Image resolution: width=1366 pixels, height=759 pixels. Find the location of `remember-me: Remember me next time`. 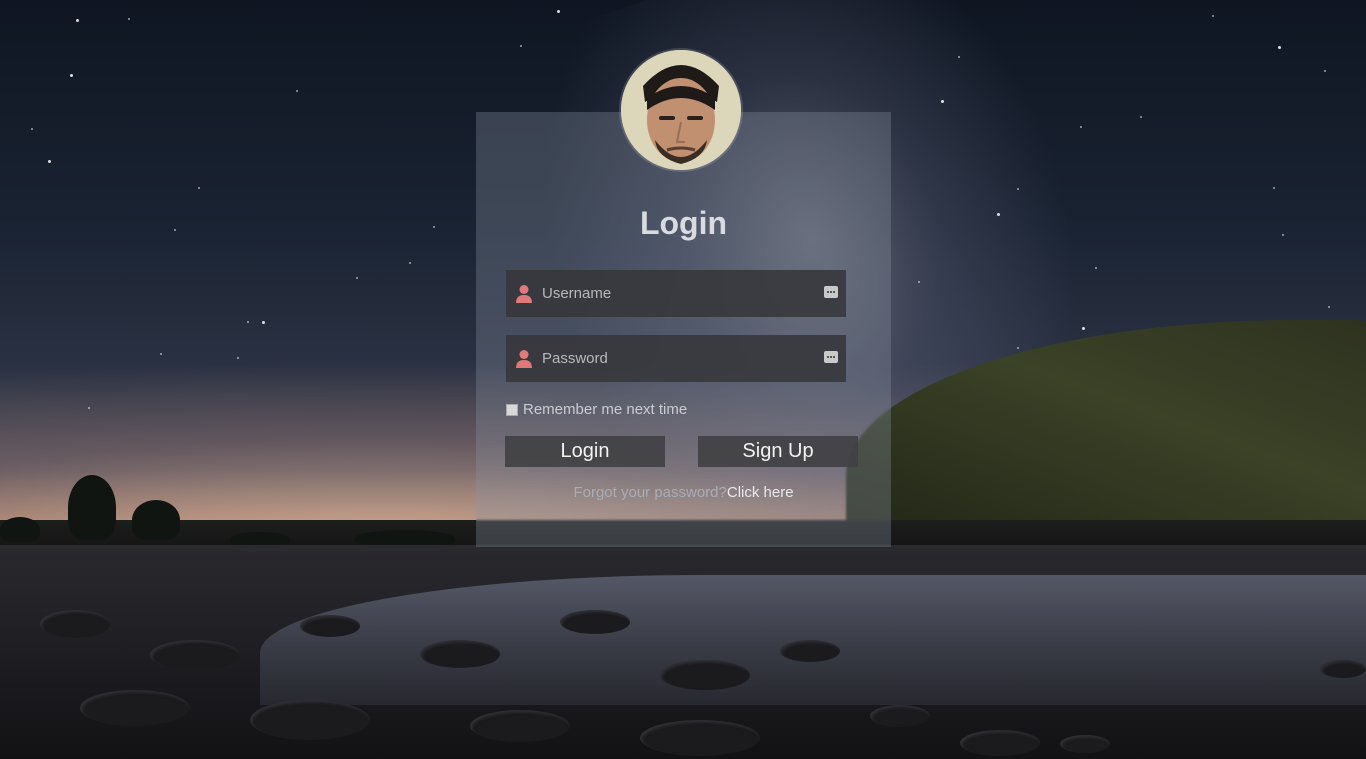

remember-me: Remember me next time is located at coordinates (596, 409).